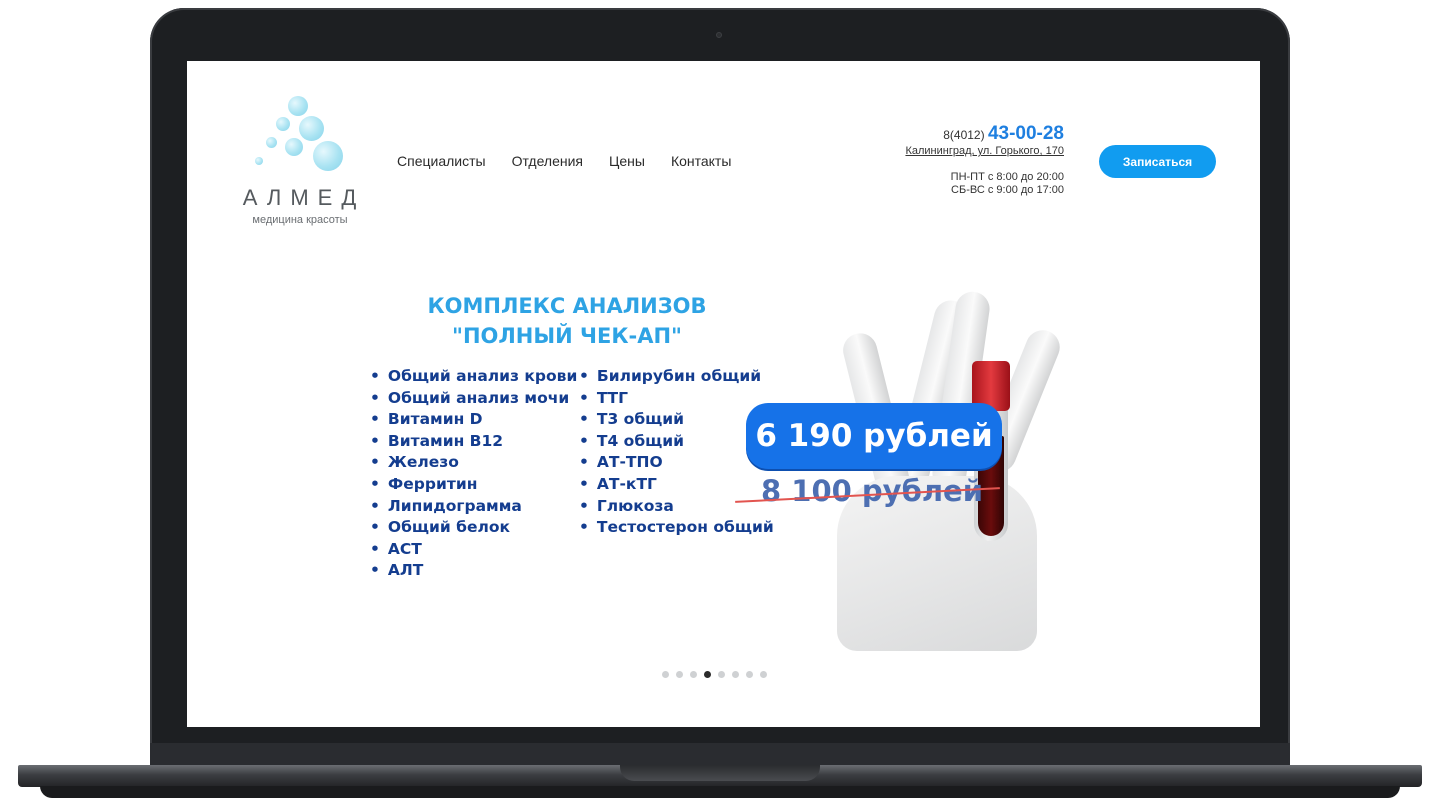  Describe the element at coordinates (473, 442) in the screenshot. I see `list-item: Витамин B12` at that location.